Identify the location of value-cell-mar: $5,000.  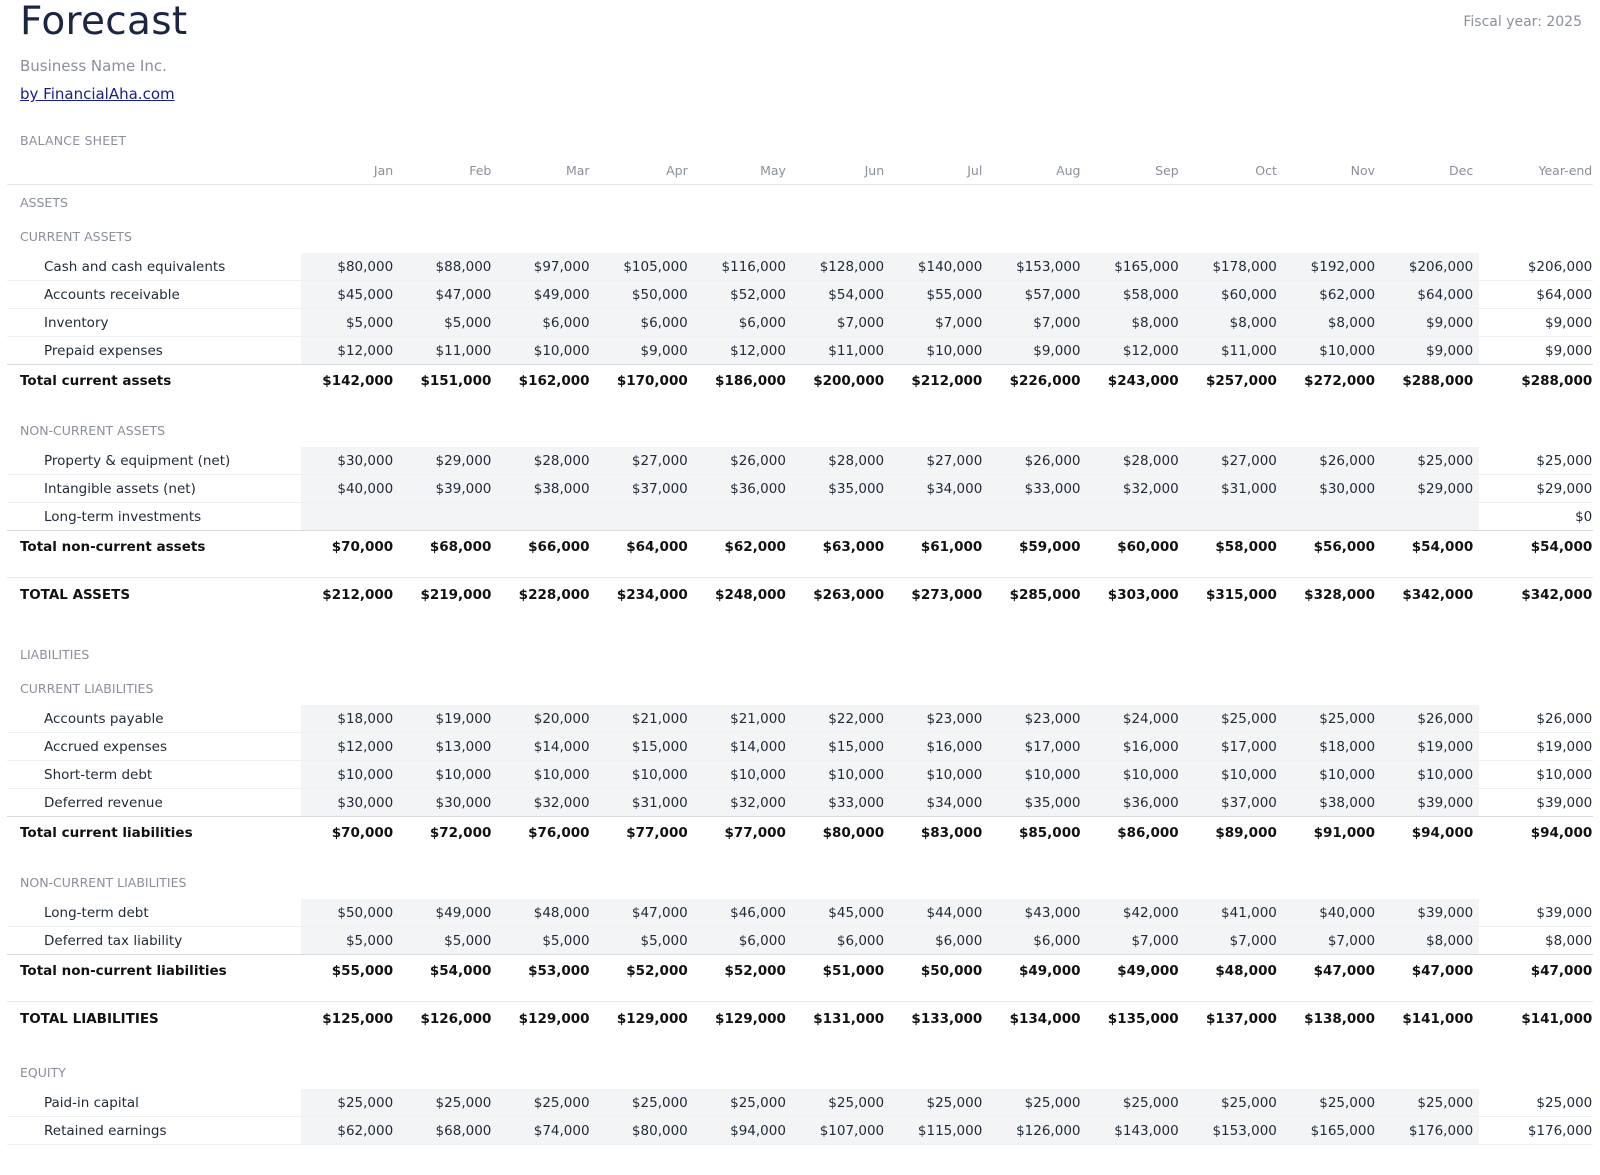
(546, 941).